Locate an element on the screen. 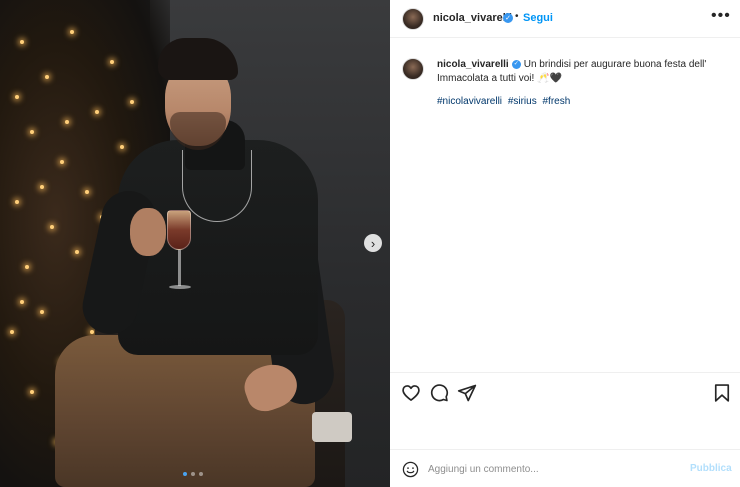 This screenshot has width=740, height=487. share-icon is located at coordinates (467, 393).